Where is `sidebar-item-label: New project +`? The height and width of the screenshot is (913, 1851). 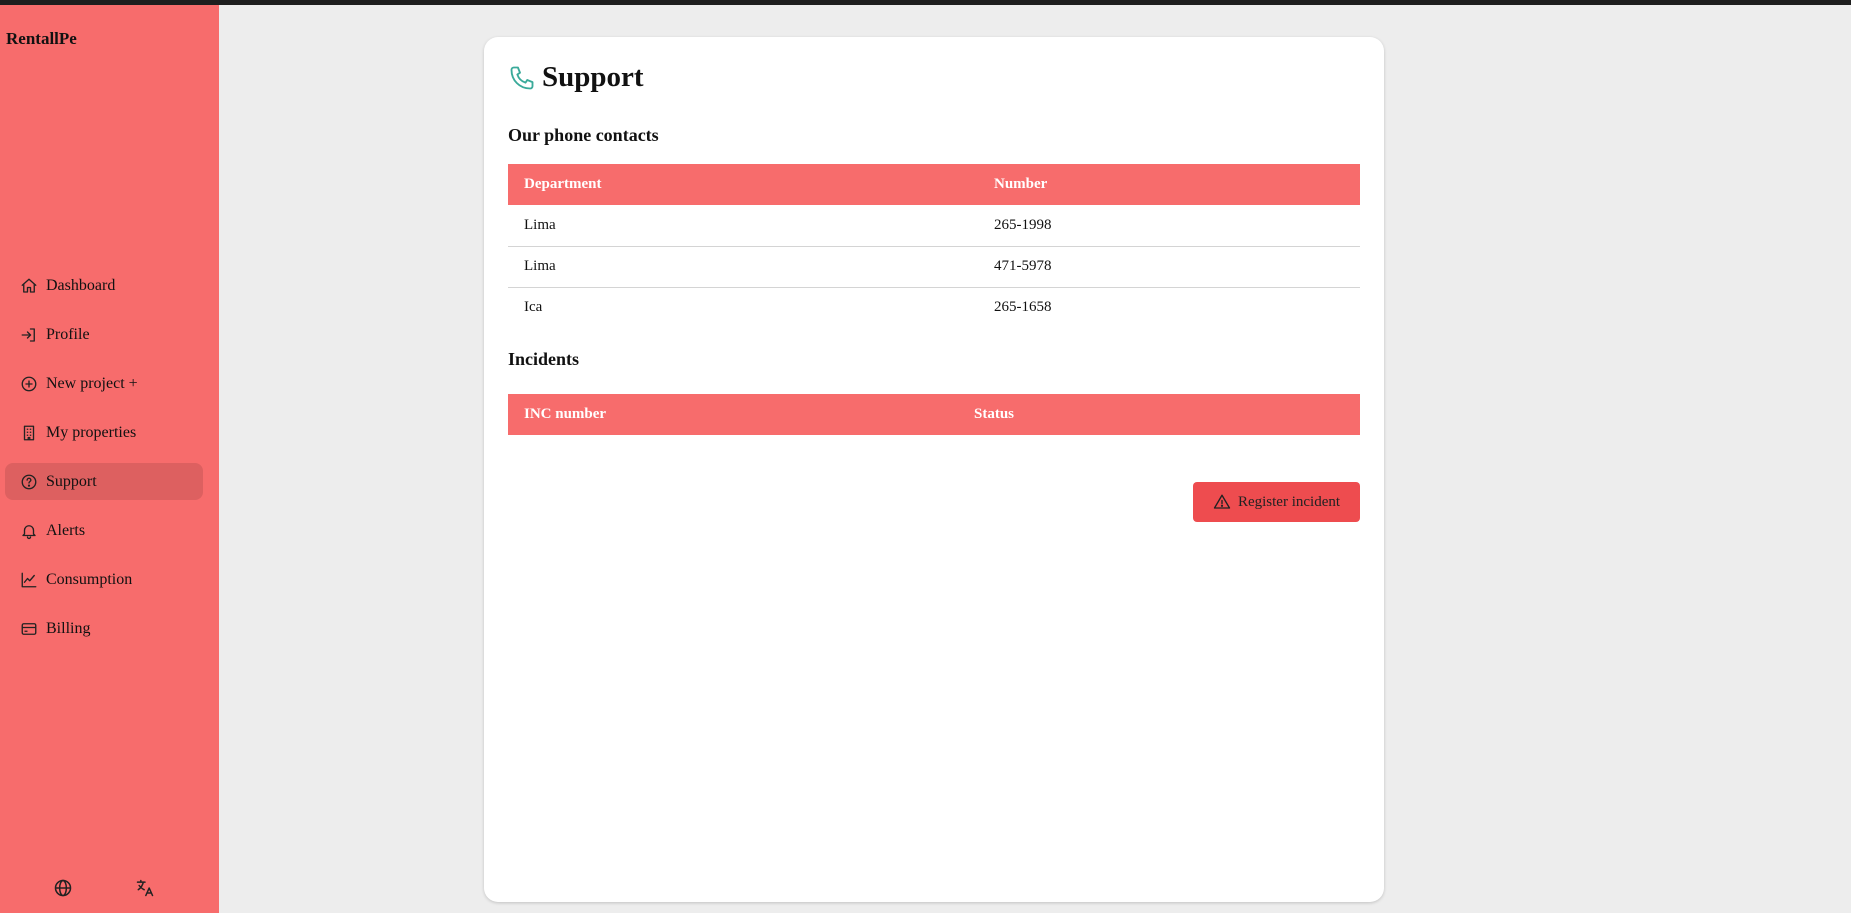 sidebar-item-label: New project + is located at coordinates (92, 383).